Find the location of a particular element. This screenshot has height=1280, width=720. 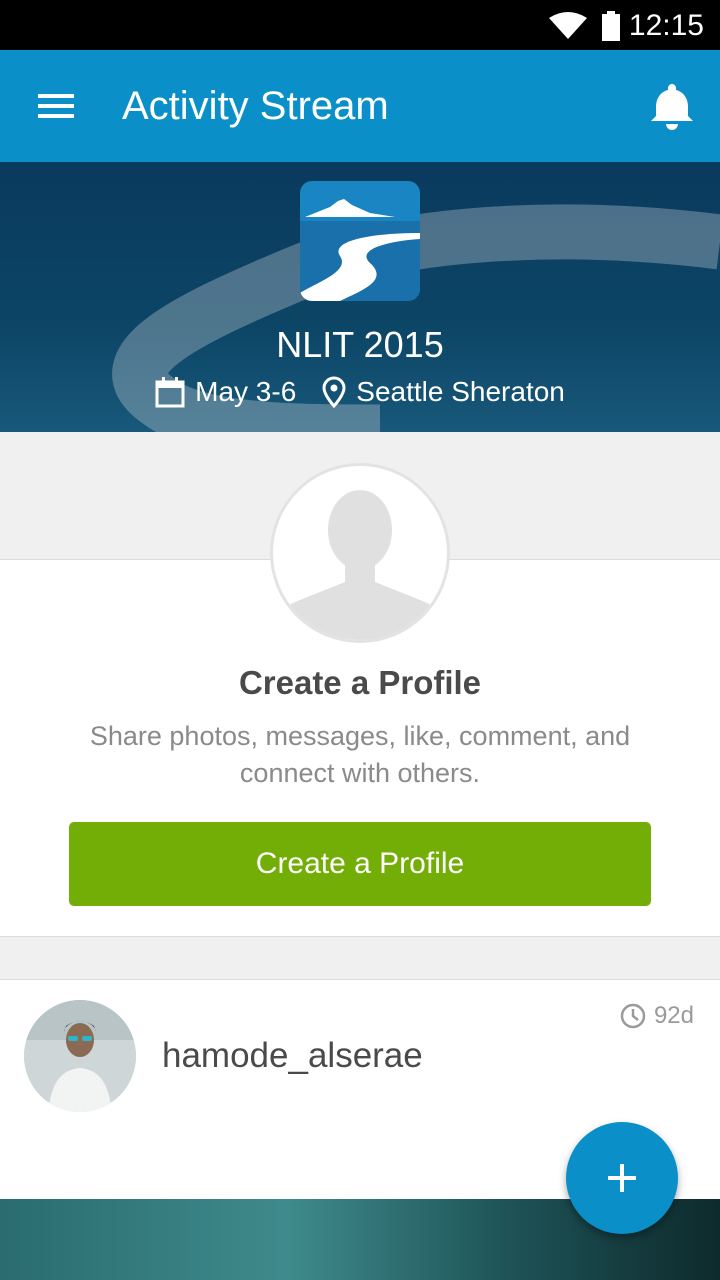

event-dates-text: May 3-6 is located at coordinates (246, 391).